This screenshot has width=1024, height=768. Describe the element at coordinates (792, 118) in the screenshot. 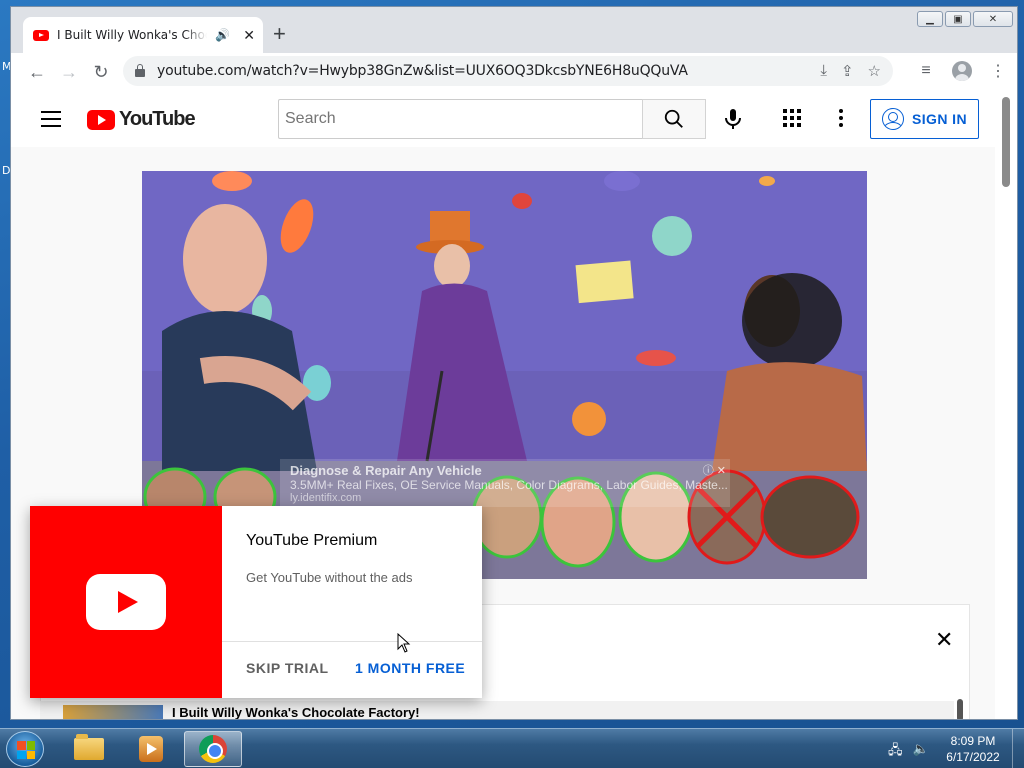

I see `apps-grid-icon` at that location.